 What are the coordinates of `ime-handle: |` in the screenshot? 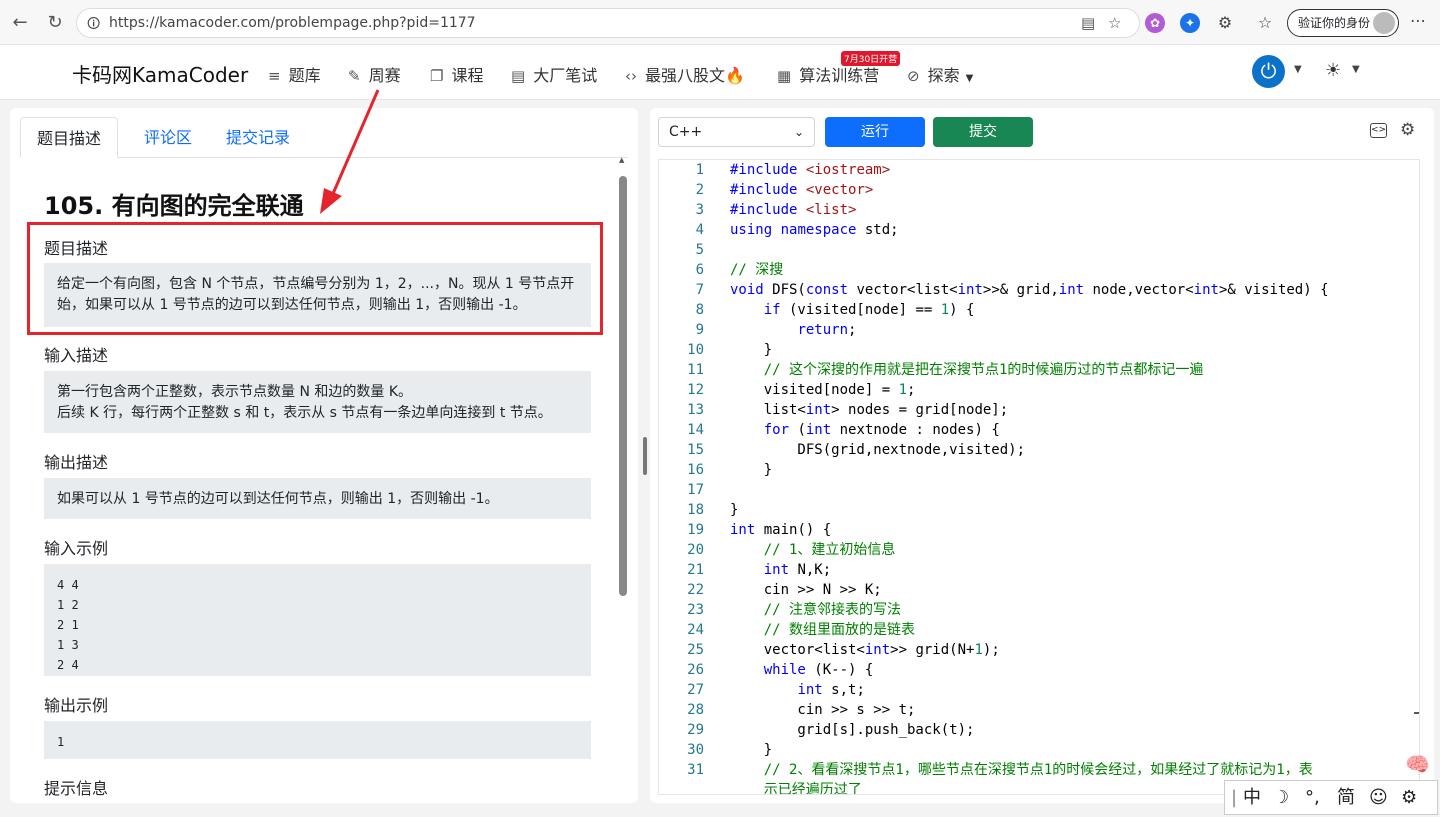 It's located at (1234, 797).